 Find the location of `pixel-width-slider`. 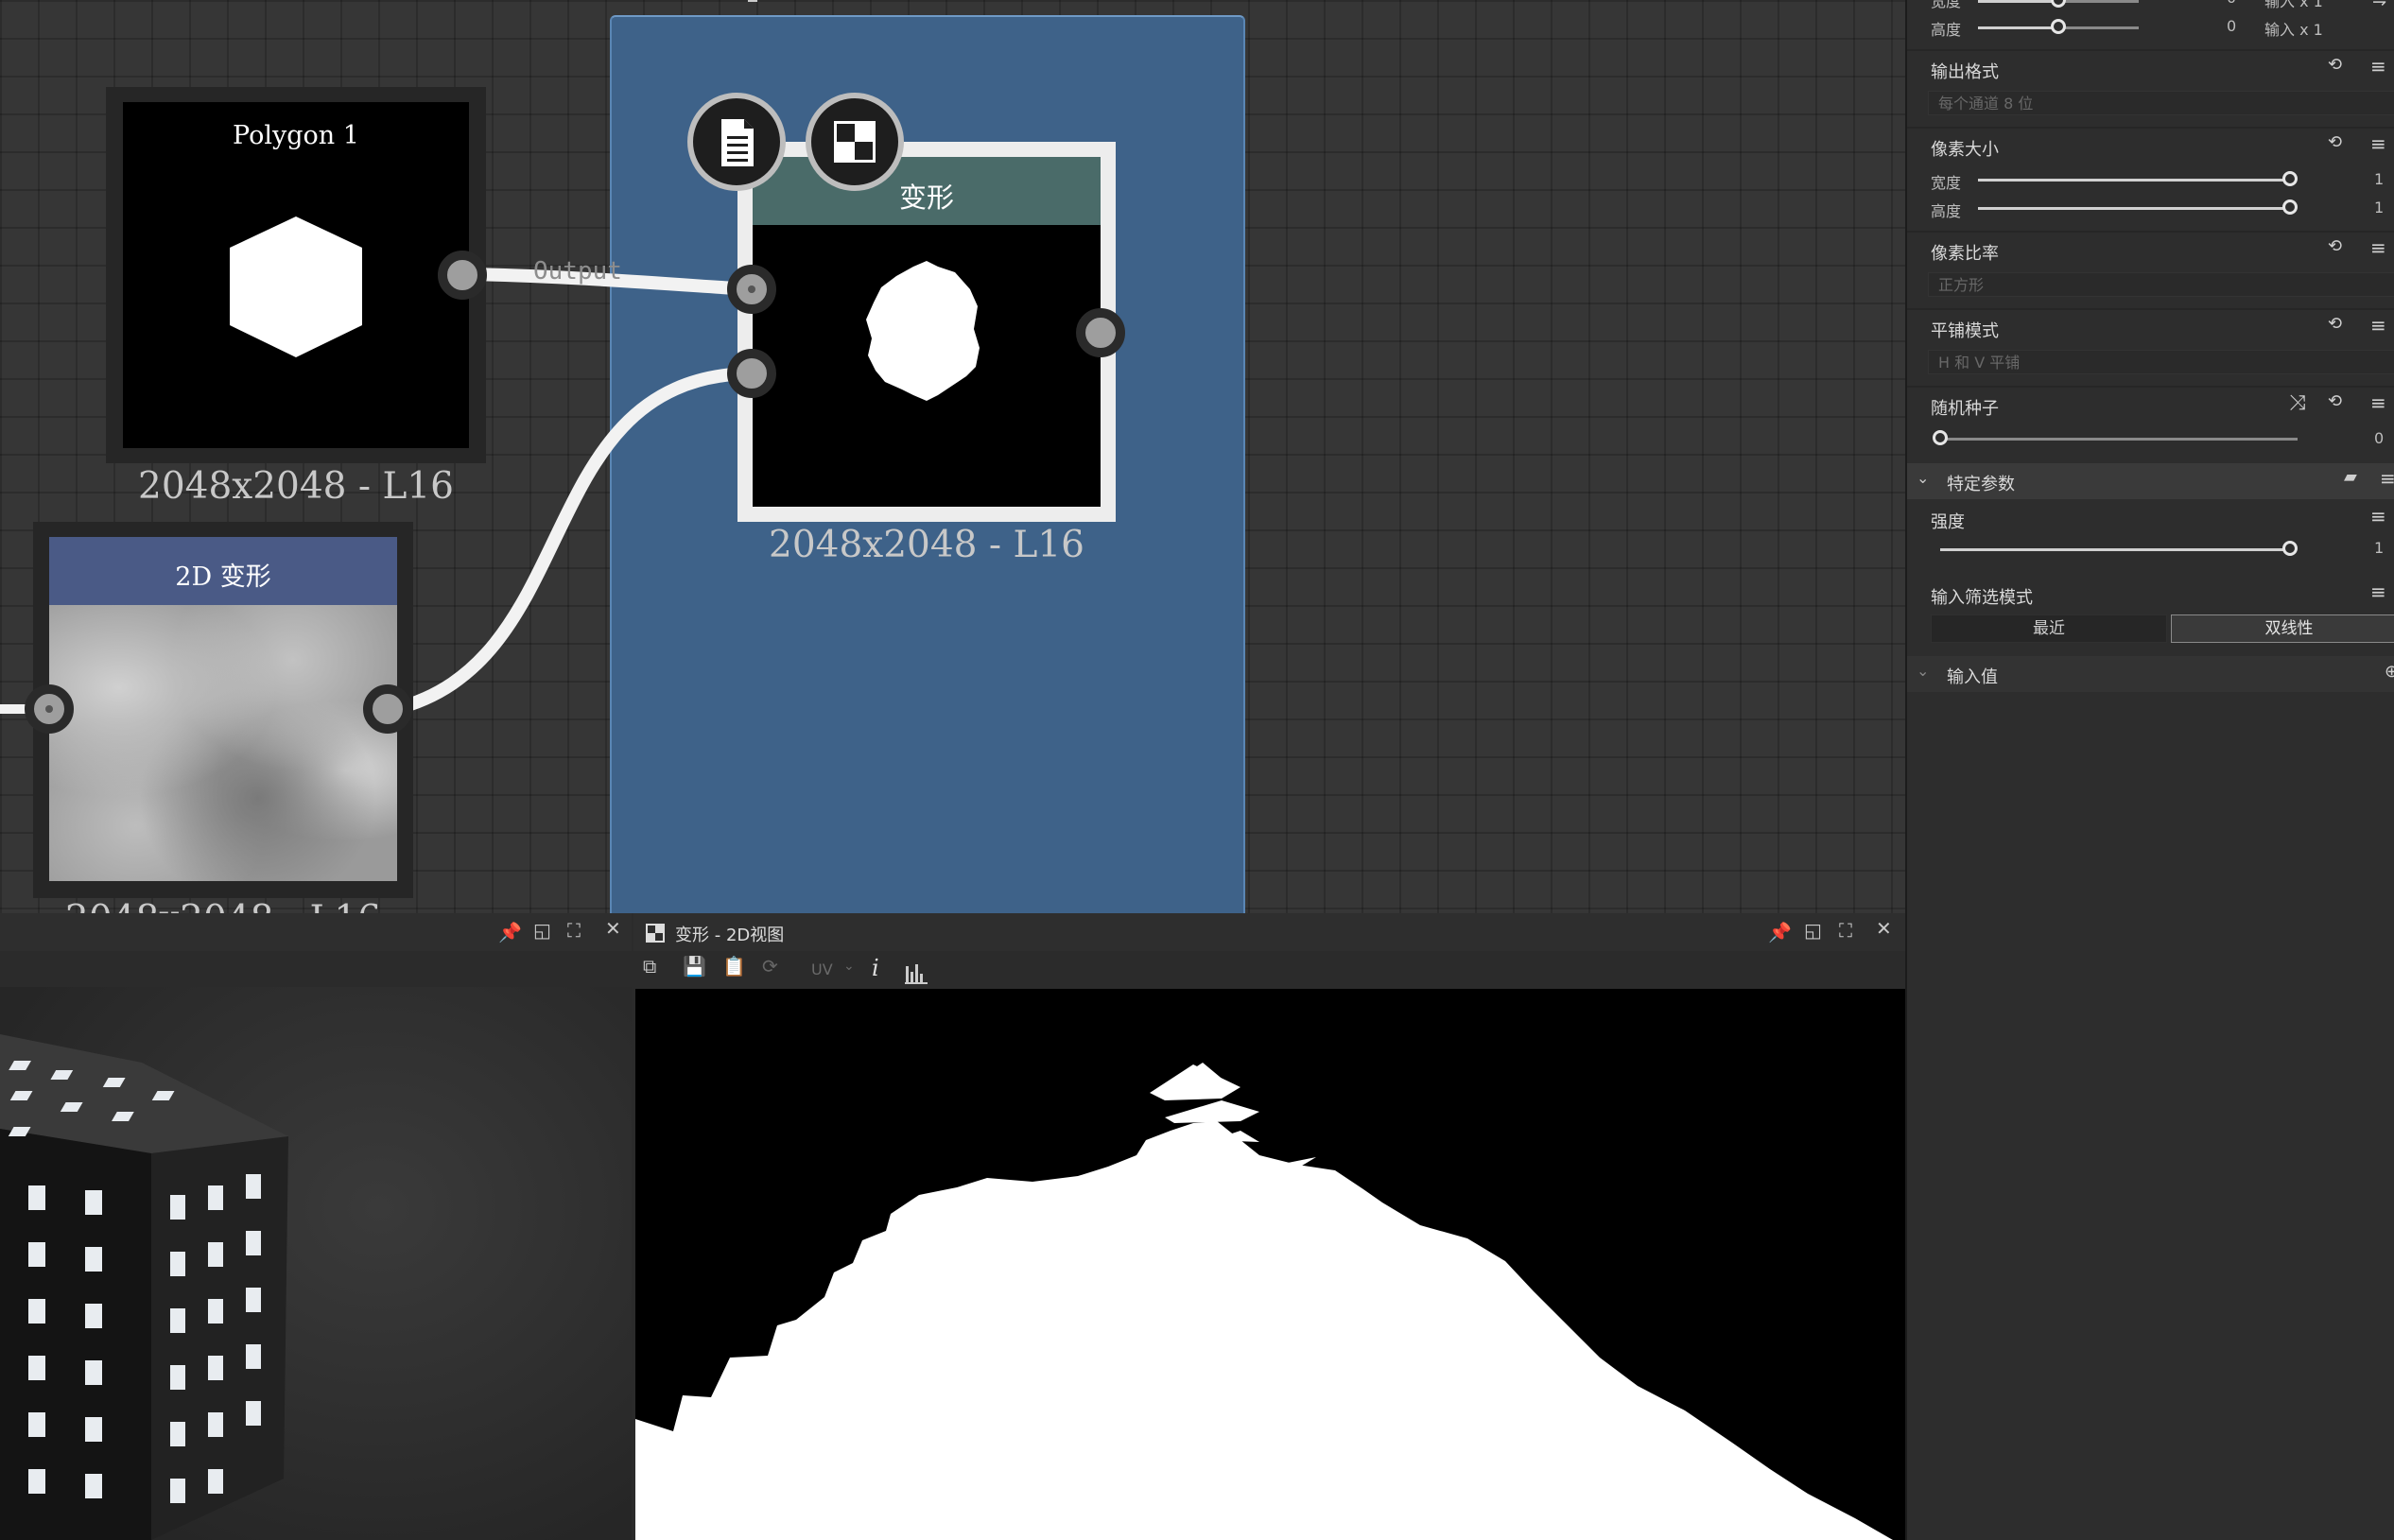

pixel-width-slider is located at coordinates (2136, 180).